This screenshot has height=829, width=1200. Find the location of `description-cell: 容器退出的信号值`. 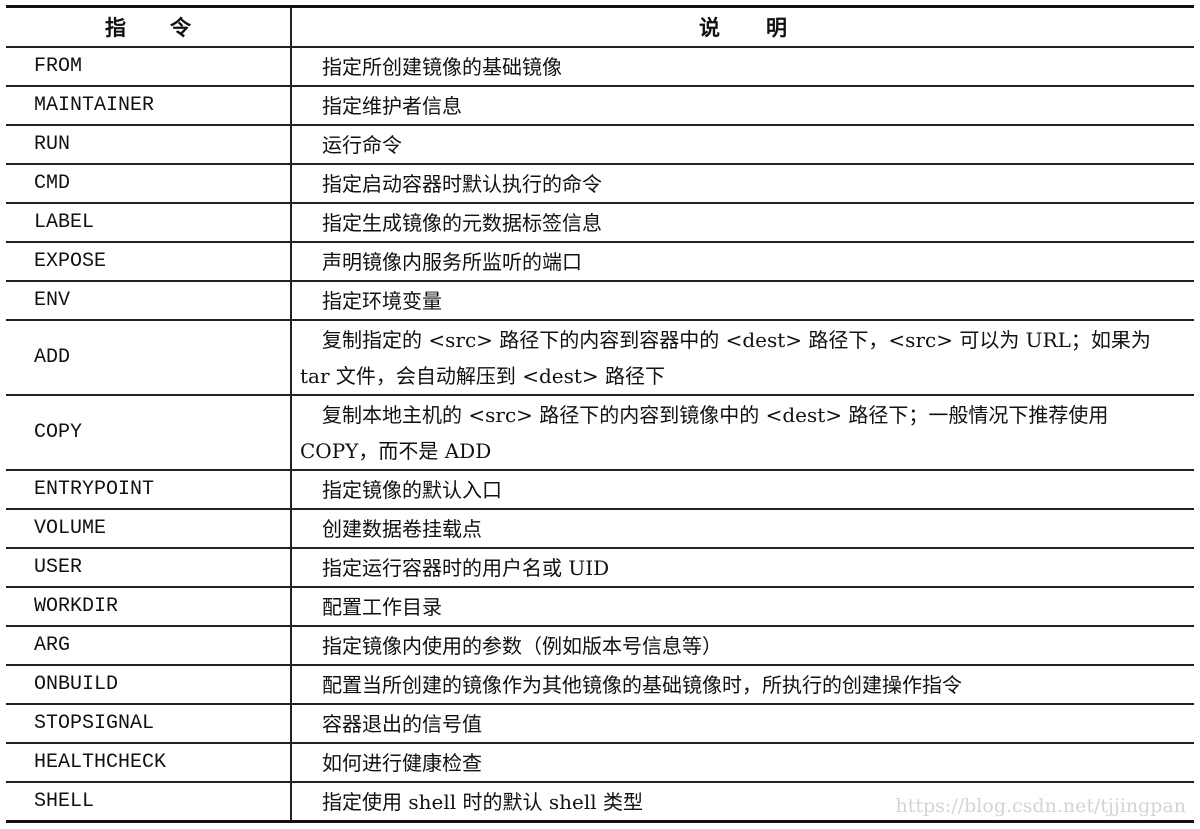

description-cell: 容器退出的信号值 is located at coordinates (742, 724).